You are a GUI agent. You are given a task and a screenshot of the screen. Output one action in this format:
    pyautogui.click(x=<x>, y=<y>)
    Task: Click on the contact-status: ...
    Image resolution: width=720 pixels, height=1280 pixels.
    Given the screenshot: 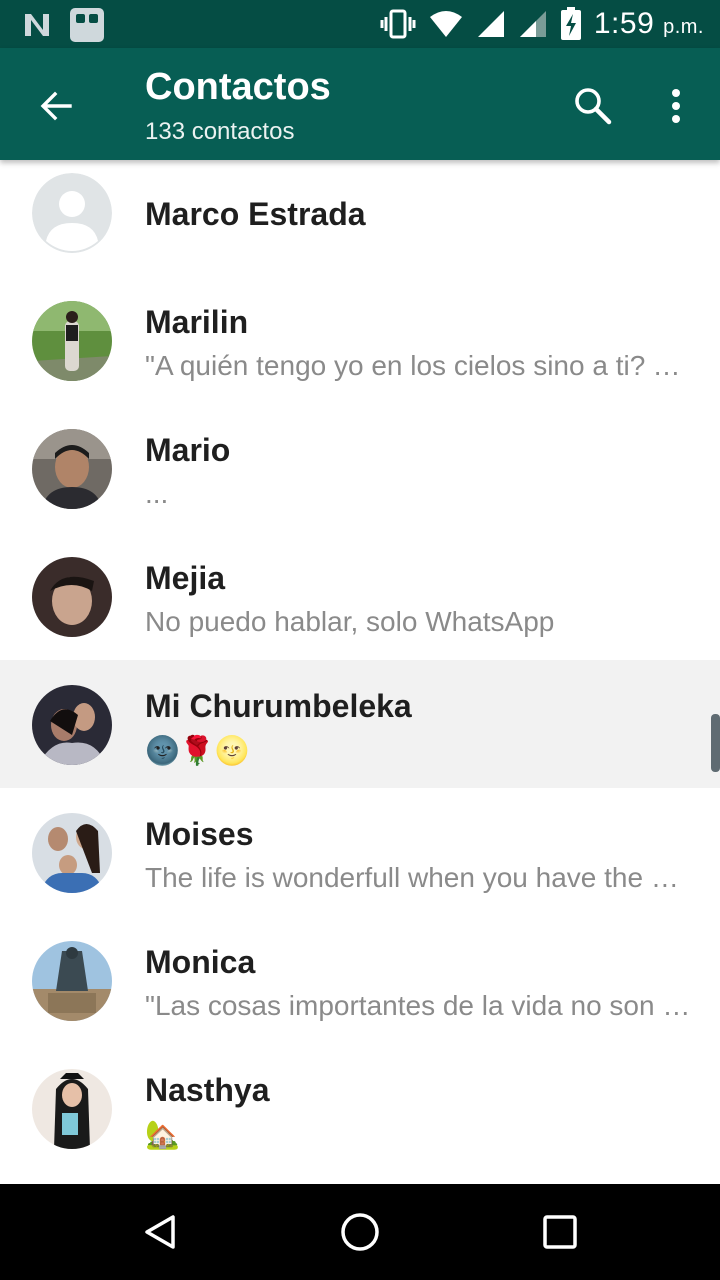 What is the action you would take?
    pyautogui.click(x=157, y=493)
    